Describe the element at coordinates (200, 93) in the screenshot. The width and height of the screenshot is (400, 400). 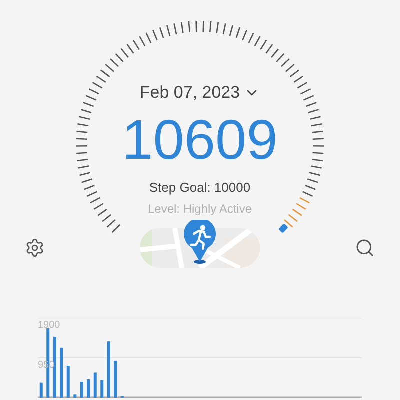
I see `date-selector: Feb 07, 2023` at that location.